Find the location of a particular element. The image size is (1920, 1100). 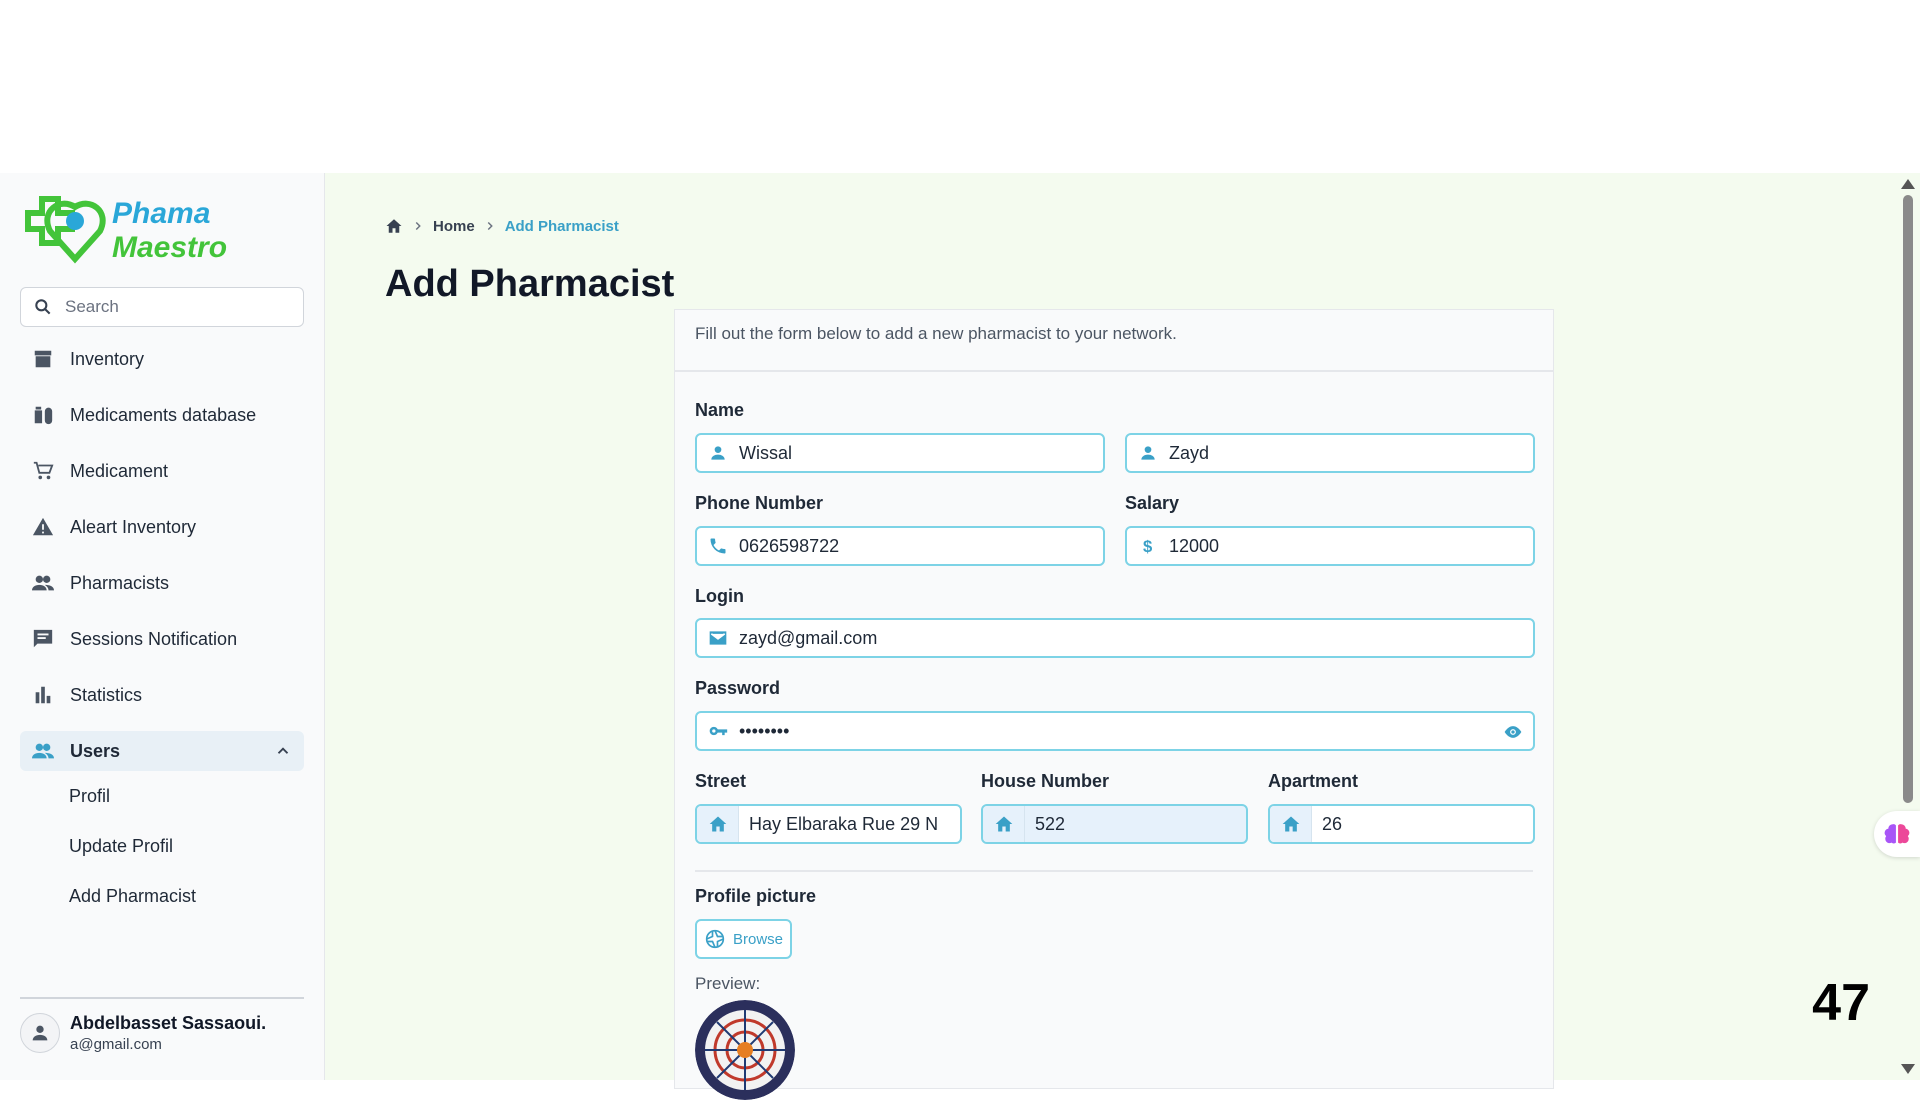

sidebar-item-inventory: Inventory is located at coordinates (162, 359).